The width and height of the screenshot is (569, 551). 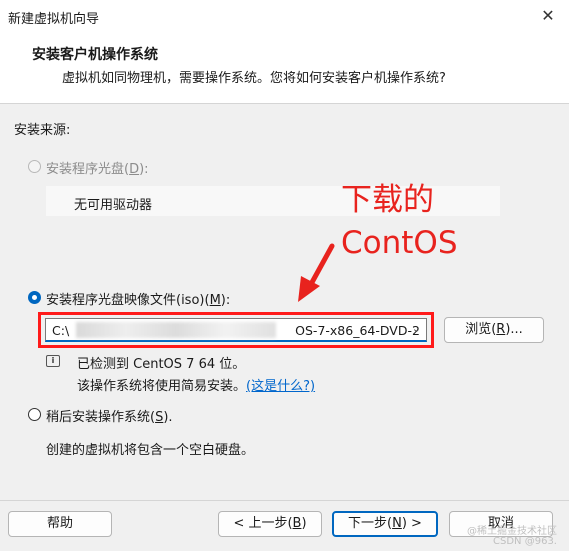 What do you see at coordinates (284, 16) in the screenshot?
I see `title-bar: 新建虚拟机向导 ✕` at bounding box center [284, 16].